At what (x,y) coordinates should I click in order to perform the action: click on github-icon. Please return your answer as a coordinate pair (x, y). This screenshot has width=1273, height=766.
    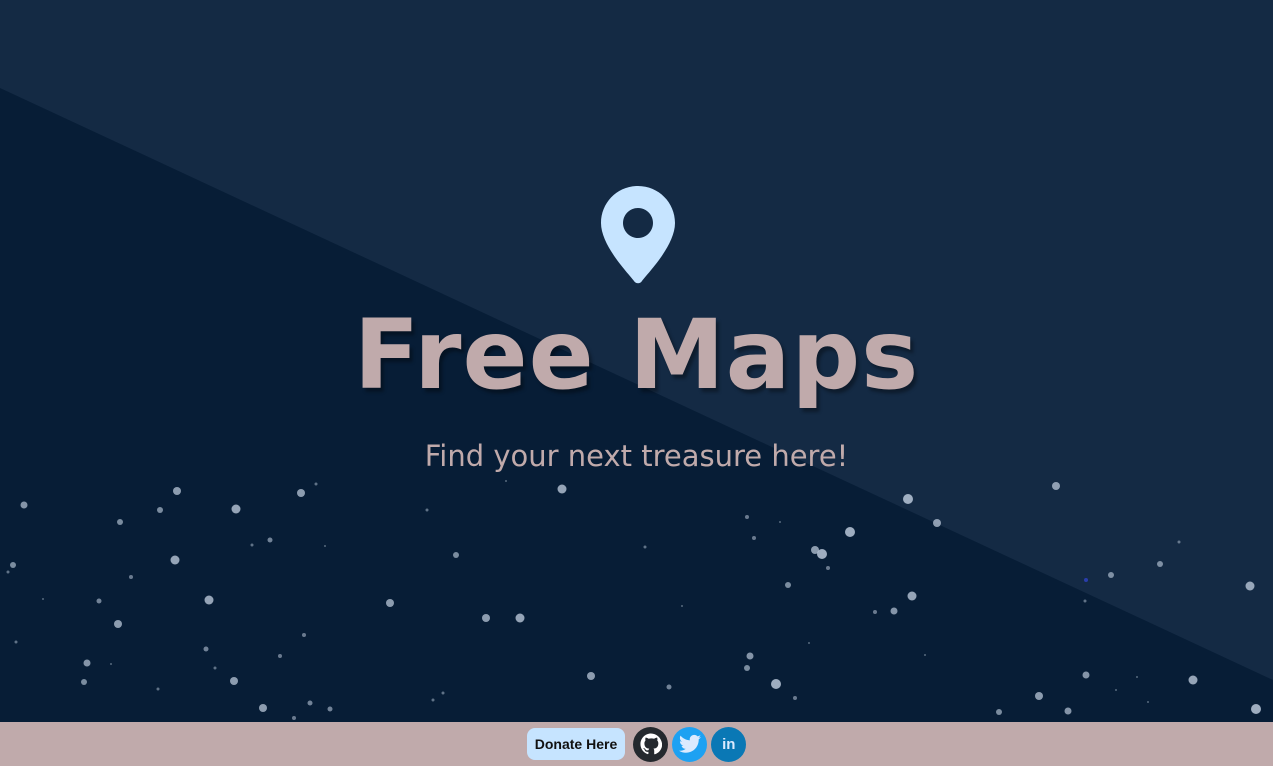
    Looking at the image, I should click on (651, 744).